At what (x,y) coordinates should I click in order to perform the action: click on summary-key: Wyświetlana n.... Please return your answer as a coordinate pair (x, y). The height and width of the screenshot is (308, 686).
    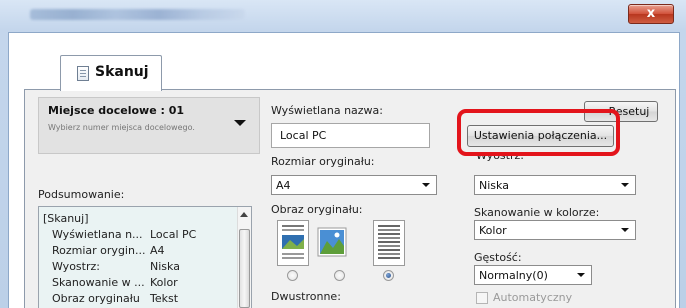
    Looking at the image, I should click on (97, 234).